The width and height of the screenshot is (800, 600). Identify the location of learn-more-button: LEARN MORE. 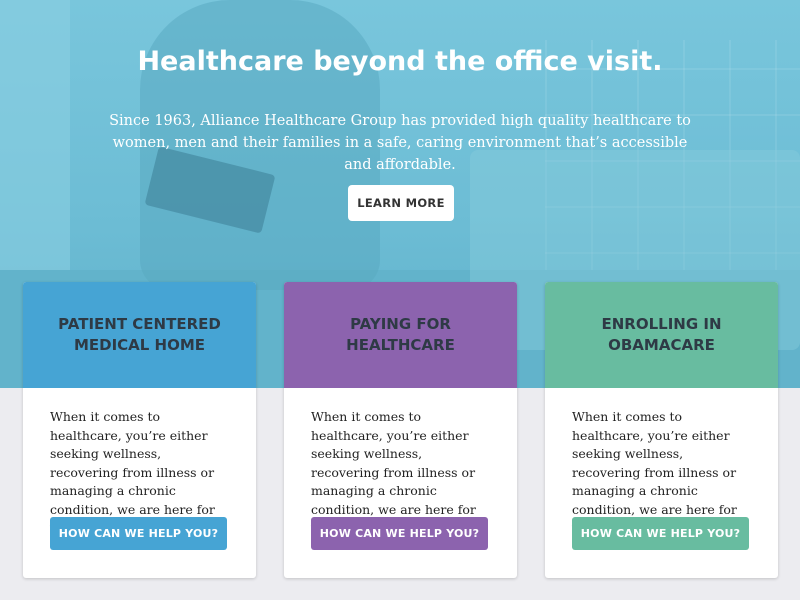
(401, 203).